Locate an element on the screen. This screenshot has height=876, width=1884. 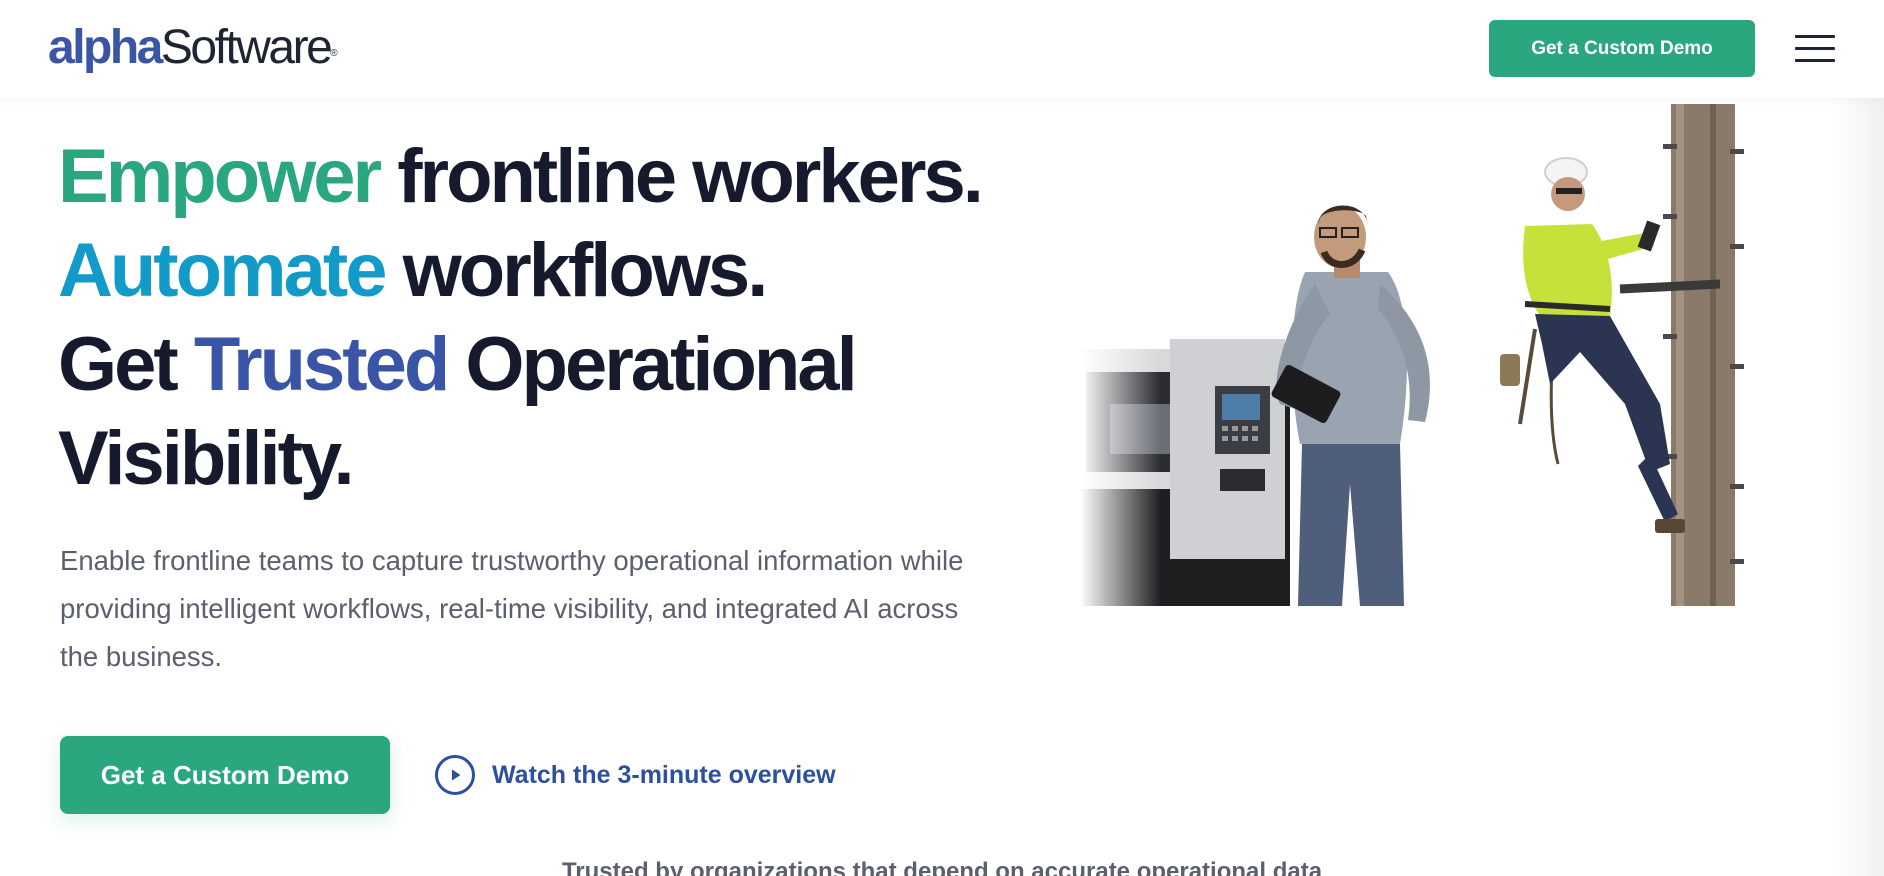
right-edge-scroll-fade is located at coordinates (1860, 487).